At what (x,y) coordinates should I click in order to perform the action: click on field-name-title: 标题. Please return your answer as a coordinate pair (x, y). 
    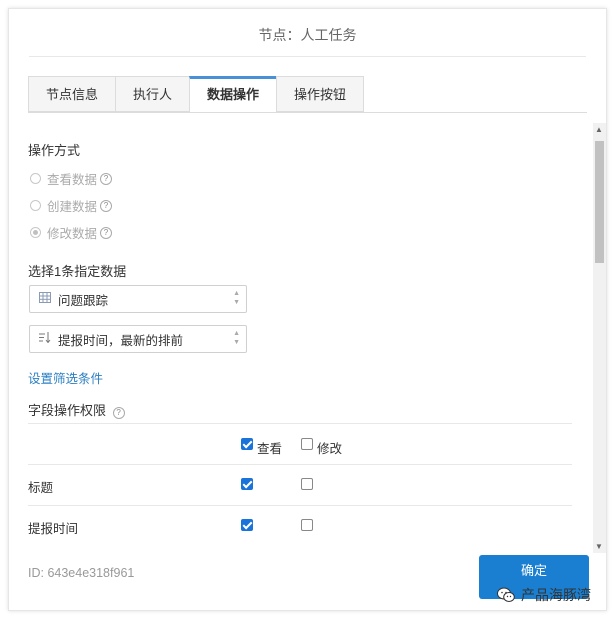
    Looking at the image, I should click on (41, 488).